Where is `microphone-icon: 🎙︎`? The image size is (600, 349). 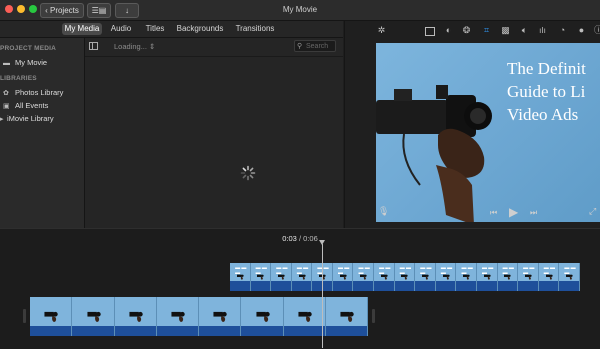 microphone-icon: 🎙︎ is located at coordinates (383, 211).